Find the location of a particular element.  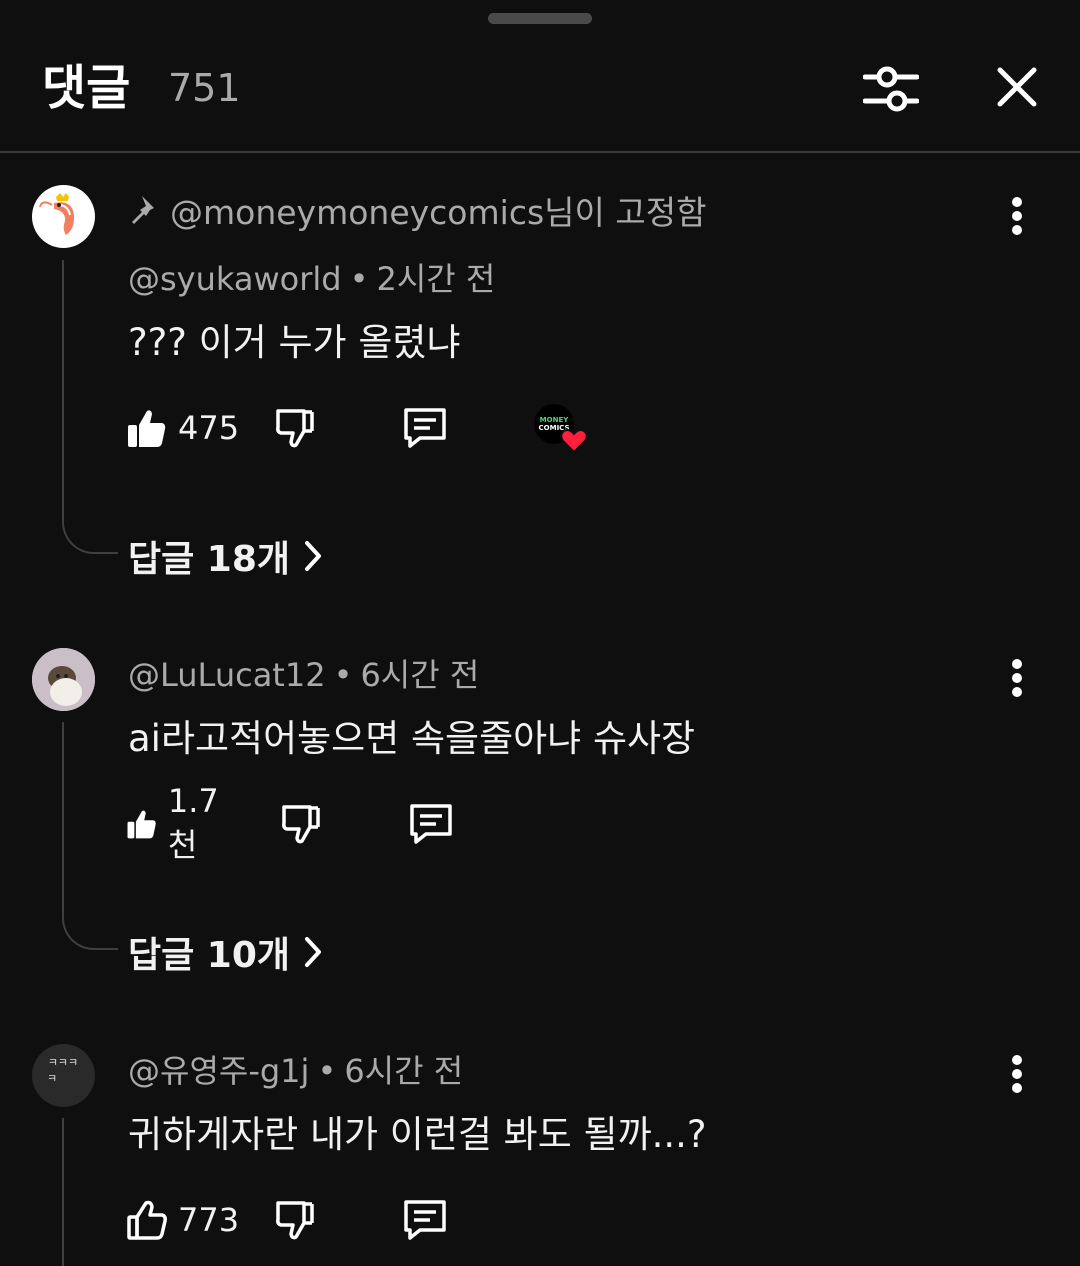

replies-label: 답글 18개 is located at coordinates (209, 559).